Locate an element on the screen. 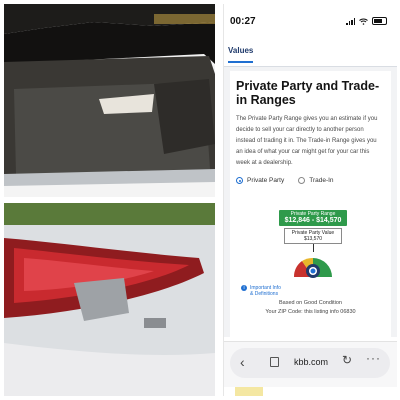 The image size is (400, 400). url-pill: ‹ kbb.com ↻ ··· is located at coordinates (310, 363).